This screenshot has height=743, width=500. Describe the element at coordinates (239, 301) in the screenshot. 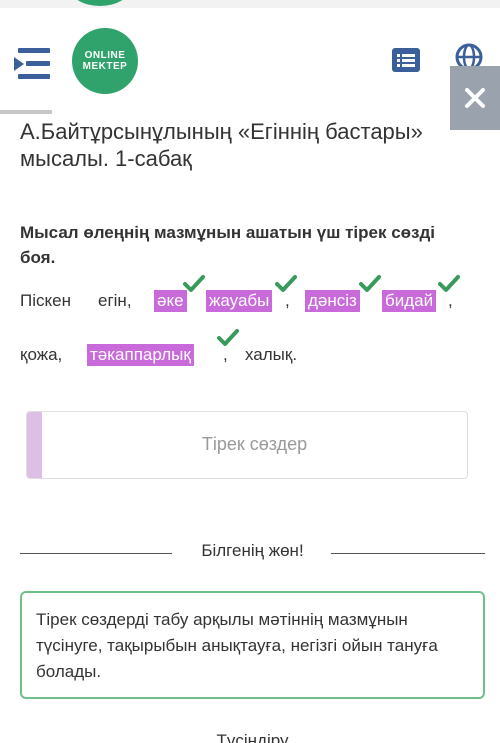

I see `word-token-selected: жауабы` at that location.